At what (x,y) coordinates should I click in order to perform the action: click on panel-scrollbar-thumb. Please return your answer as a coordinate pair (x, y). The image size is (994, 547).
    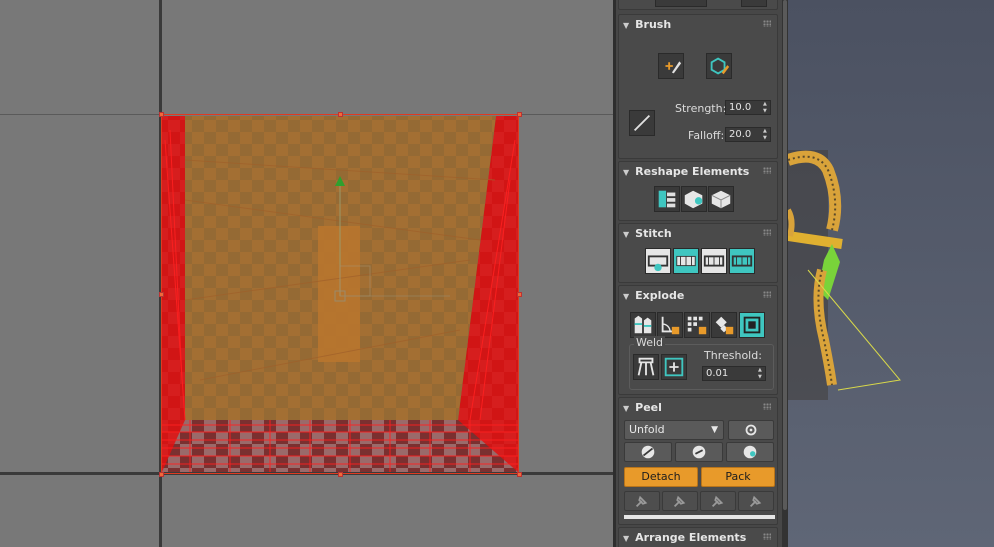
    Looking at the image, I should click on (785, 255).